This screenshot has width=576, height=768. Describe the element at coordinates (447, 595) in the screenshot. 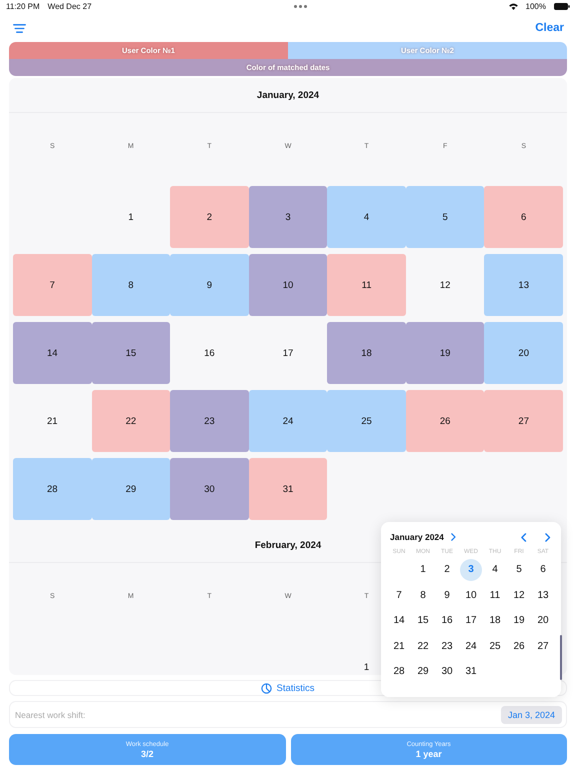

I see `picker-day: 9` at that location.